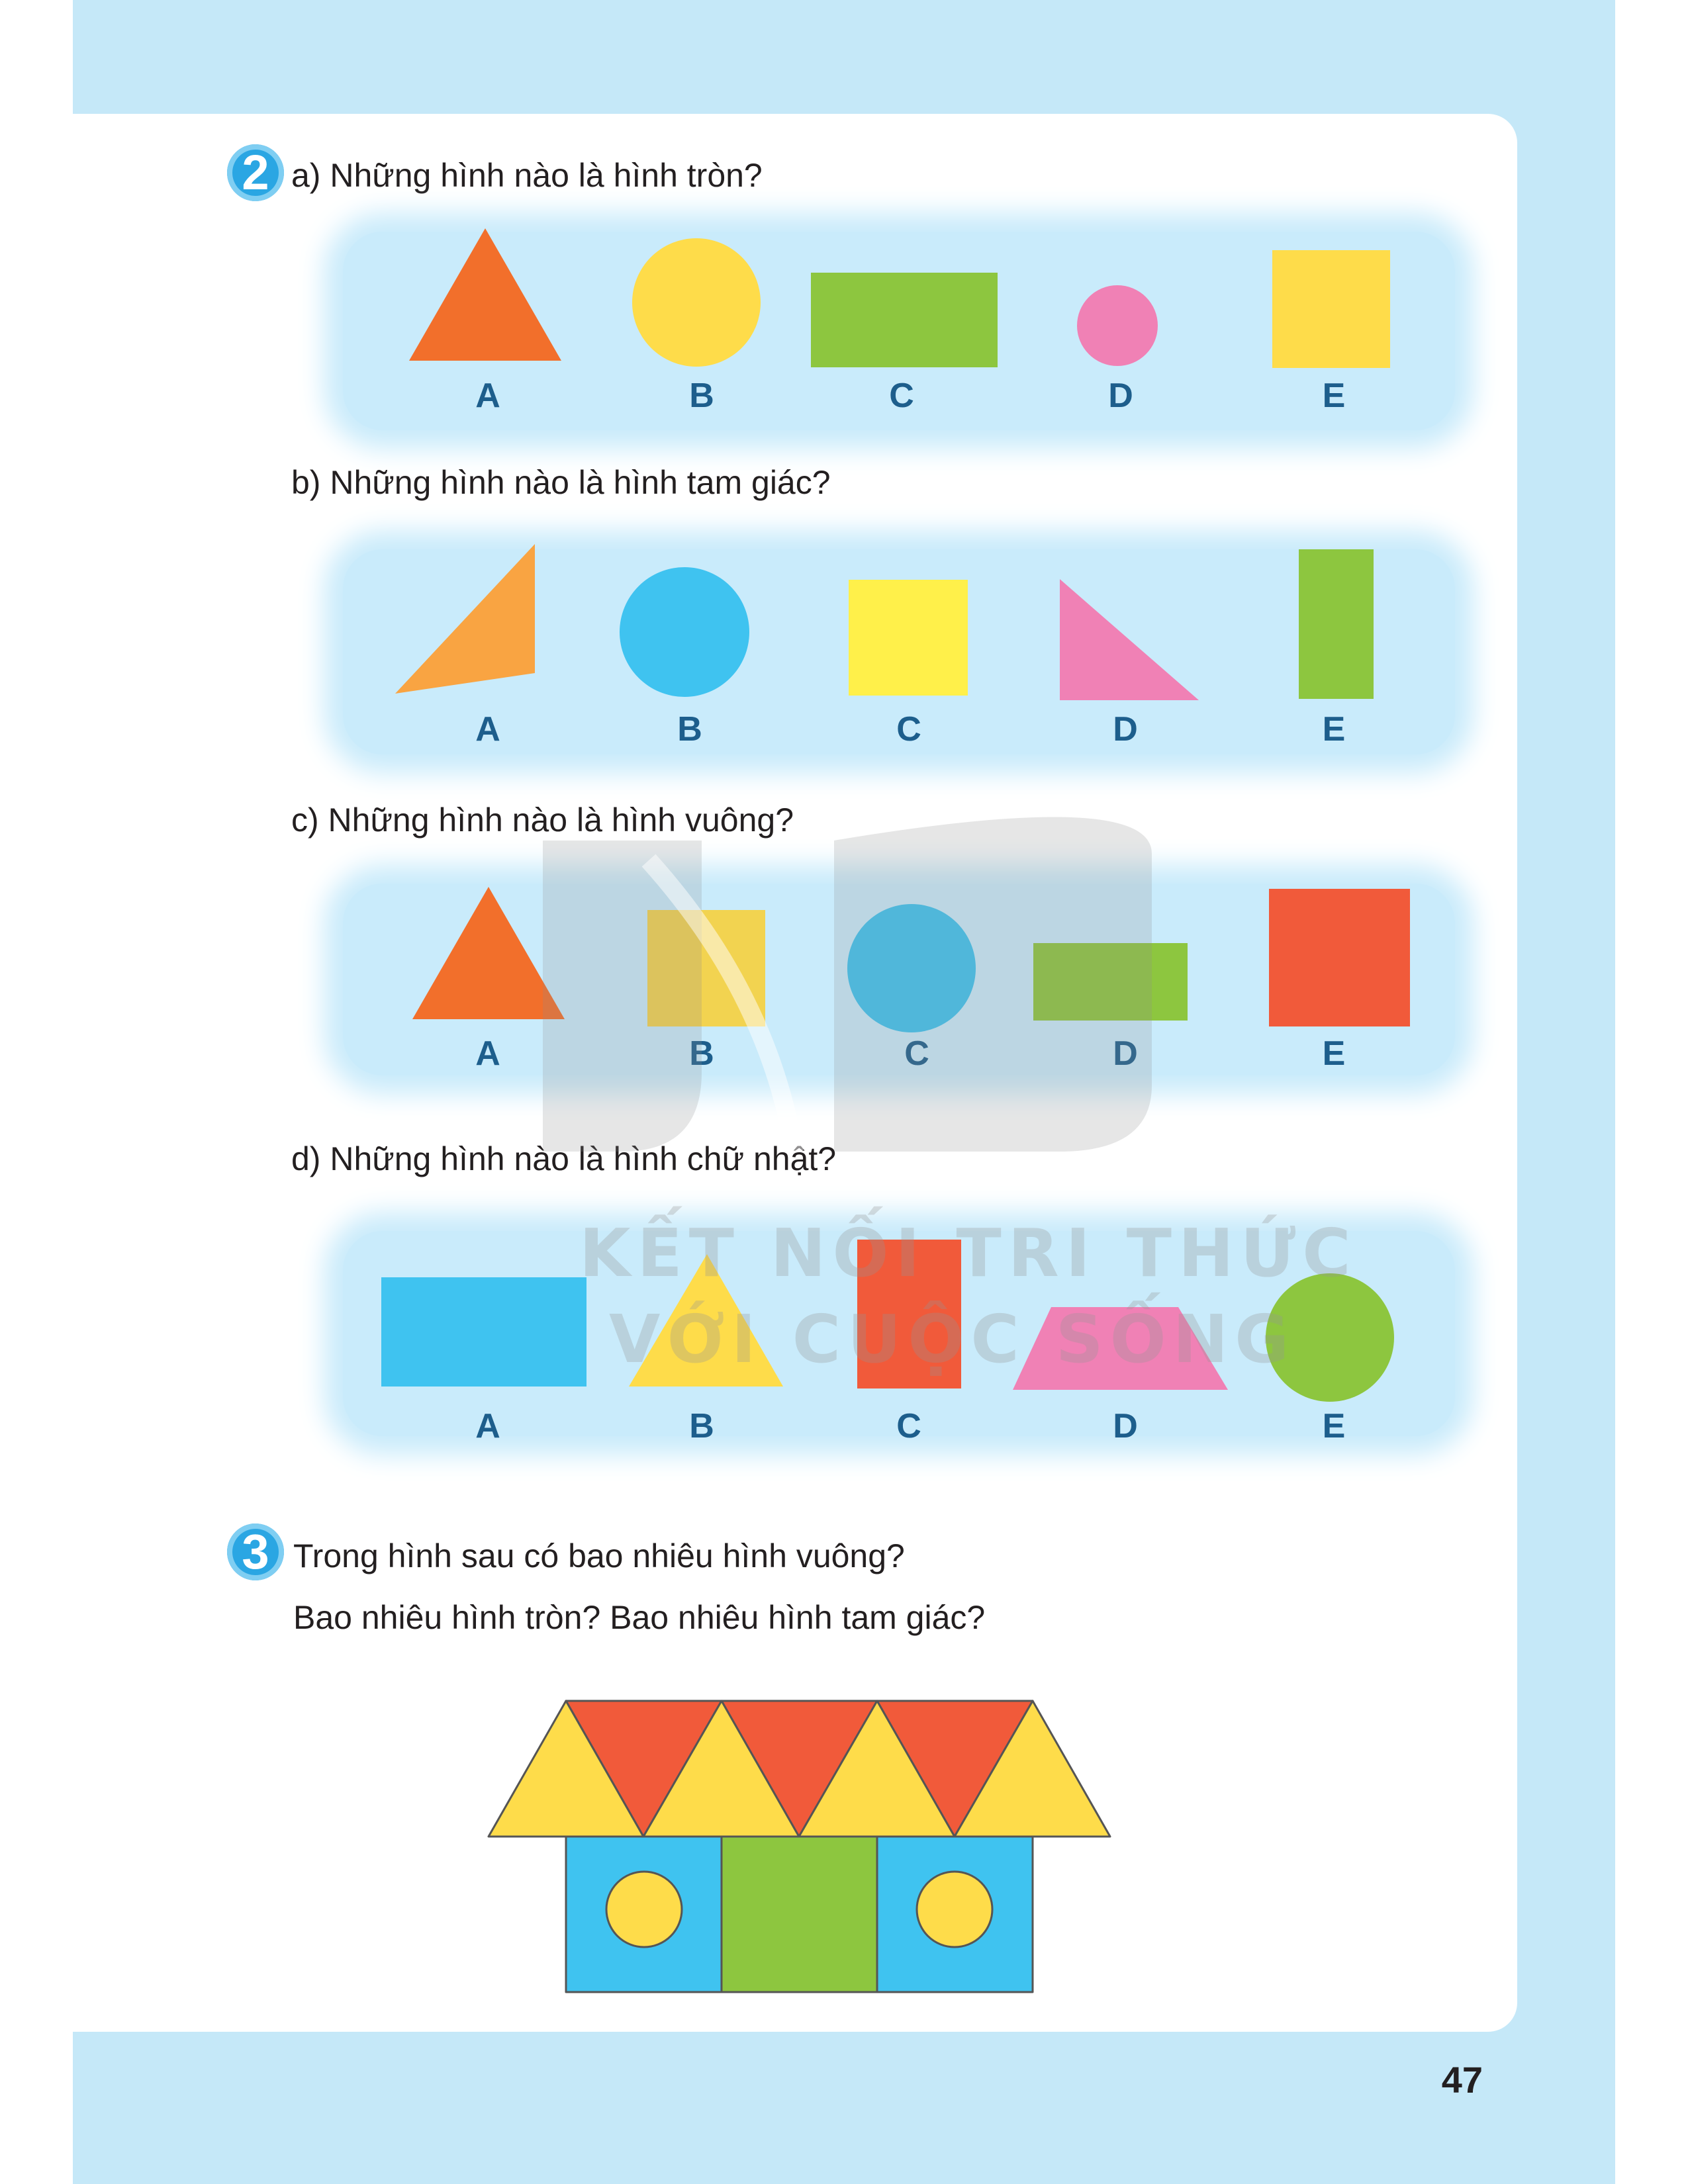 The image size is (1688, 2184). Describe the element at coordinates (954, 1909) in the screenshot. I see `window-circle-right` at that location.